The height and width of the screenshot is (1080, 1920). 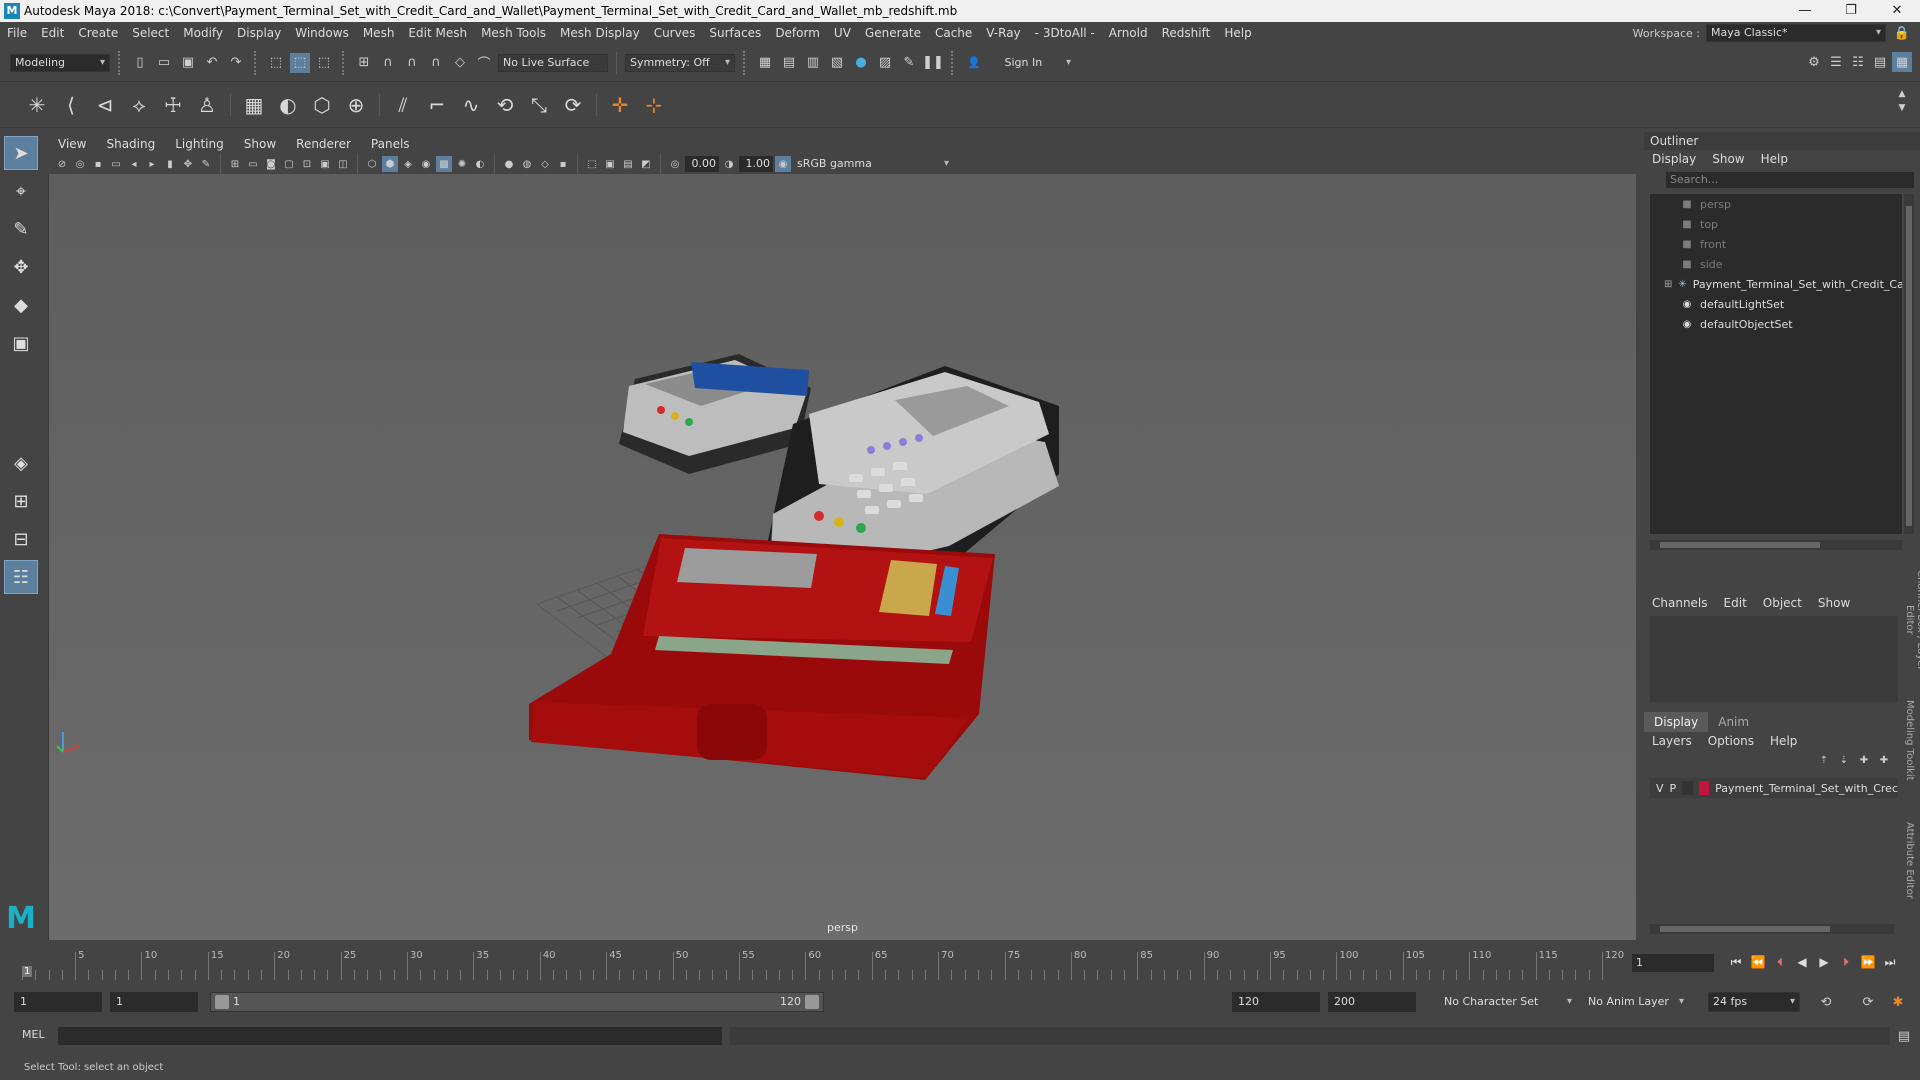 What do you see at coordinates (1776, 244) in the screenshot?
I see `list-item: ■ front` at bounding box center [1776, 244].